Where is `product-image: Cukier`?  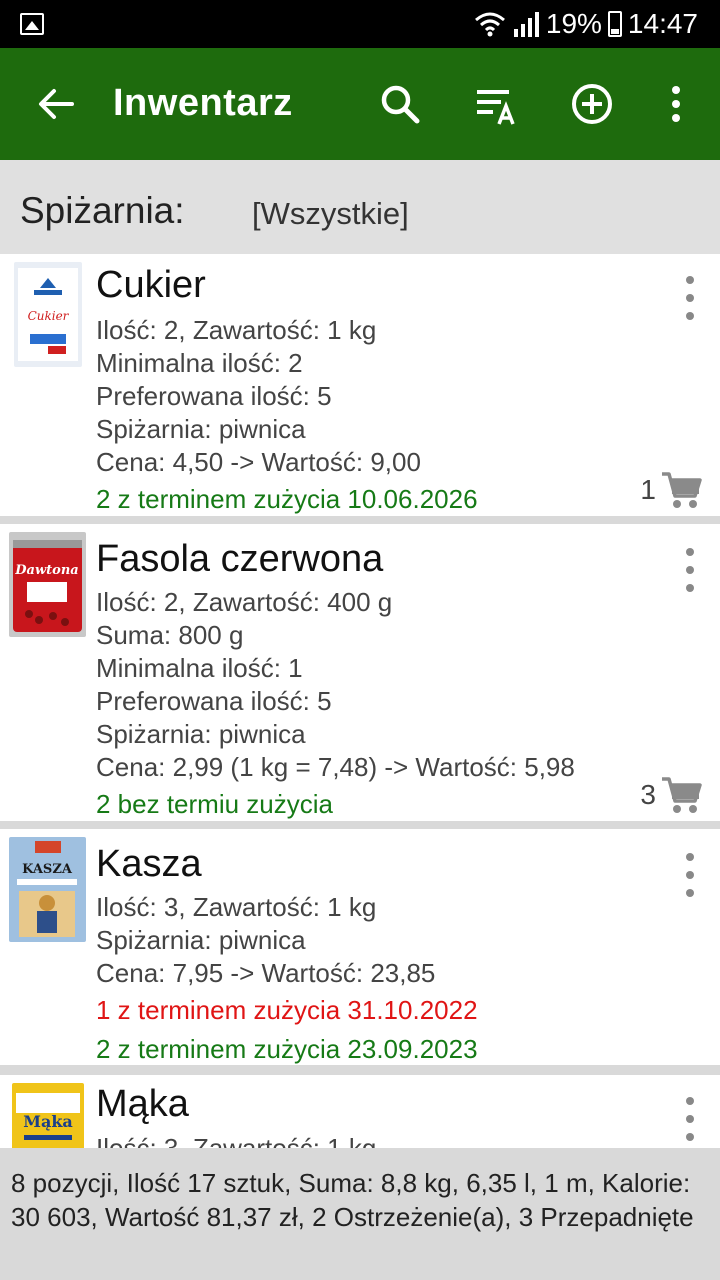 product-image: Cukier is located at coordinates (48, 314).